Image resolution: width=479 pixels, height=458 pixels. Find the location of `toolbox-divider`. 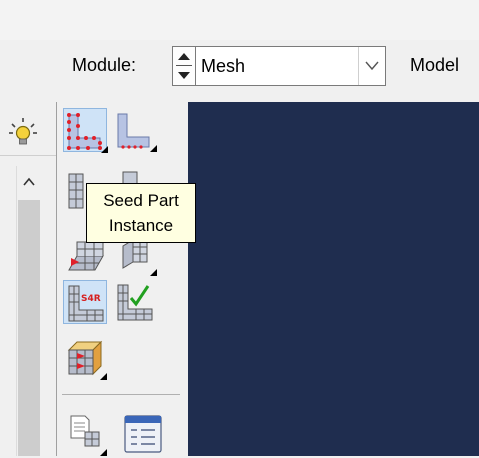

toolbox-divider is located at coordinates (121, 394).